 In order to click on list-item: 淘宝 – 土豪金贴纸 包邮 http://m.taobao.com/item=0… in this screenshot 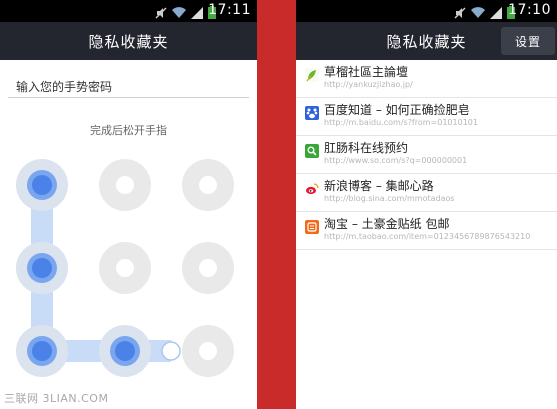, I will do `click(426, 231)`.